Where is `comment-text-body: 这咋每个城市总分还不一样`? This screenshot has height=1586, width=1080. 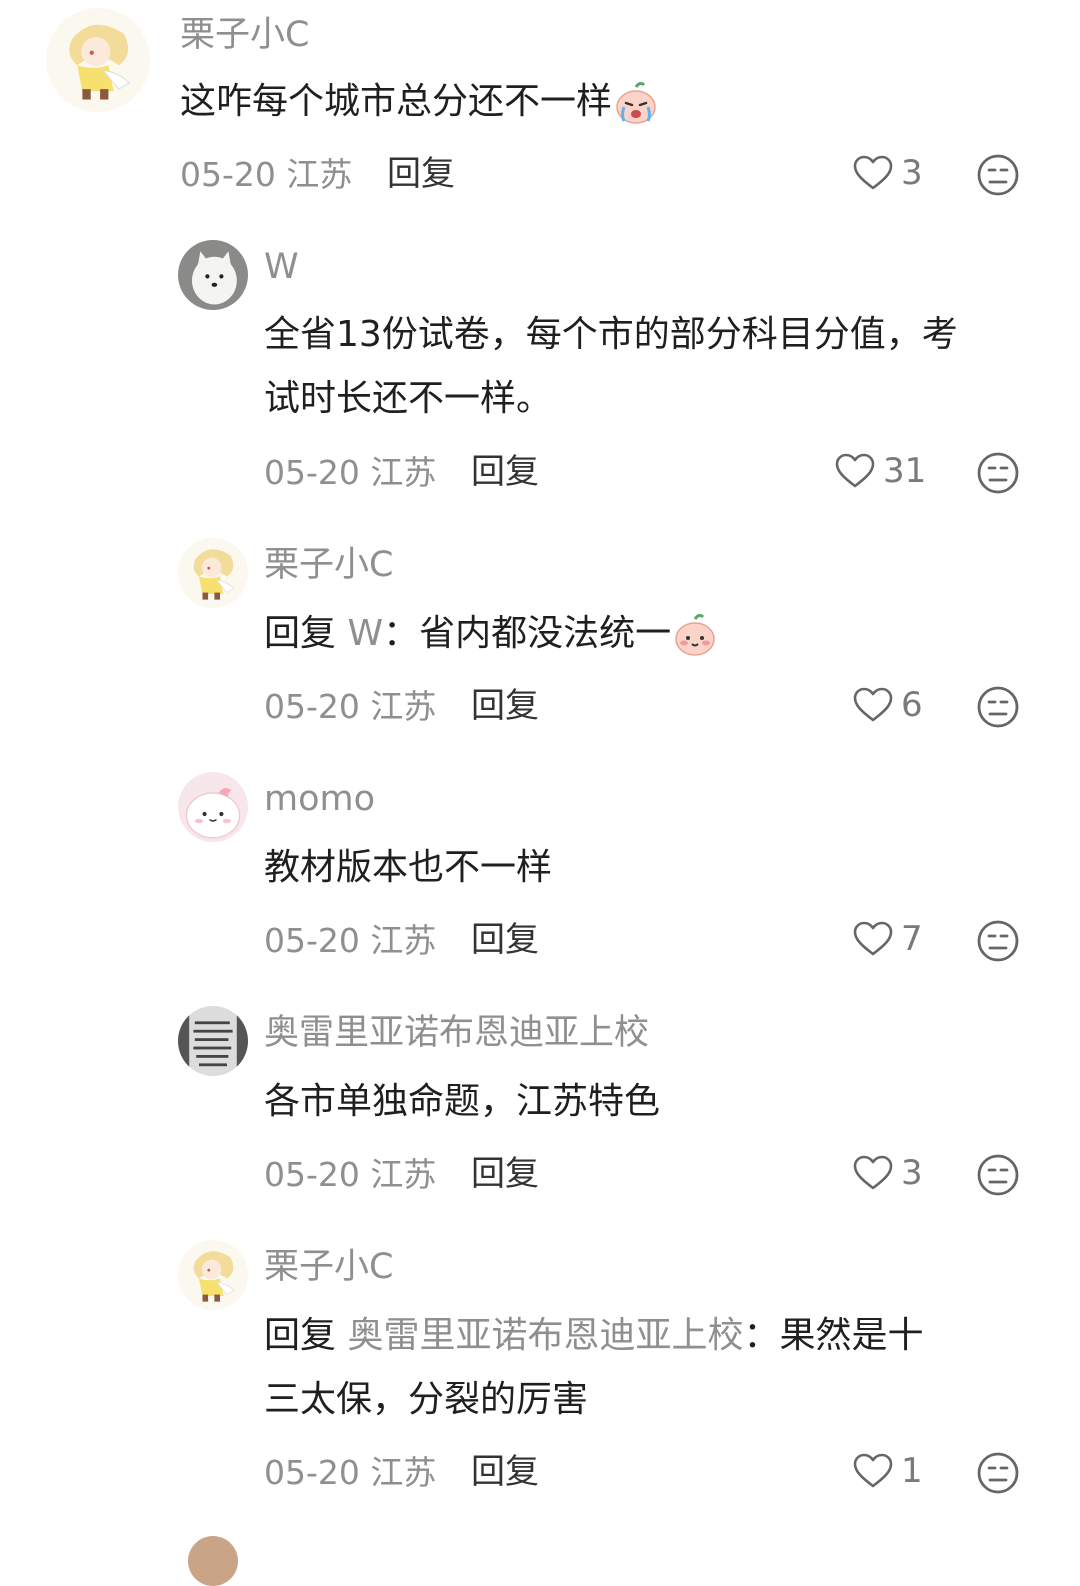
comment-text-body: 这咋每个城市总分还不一样 is located at coordinates (396, 101).